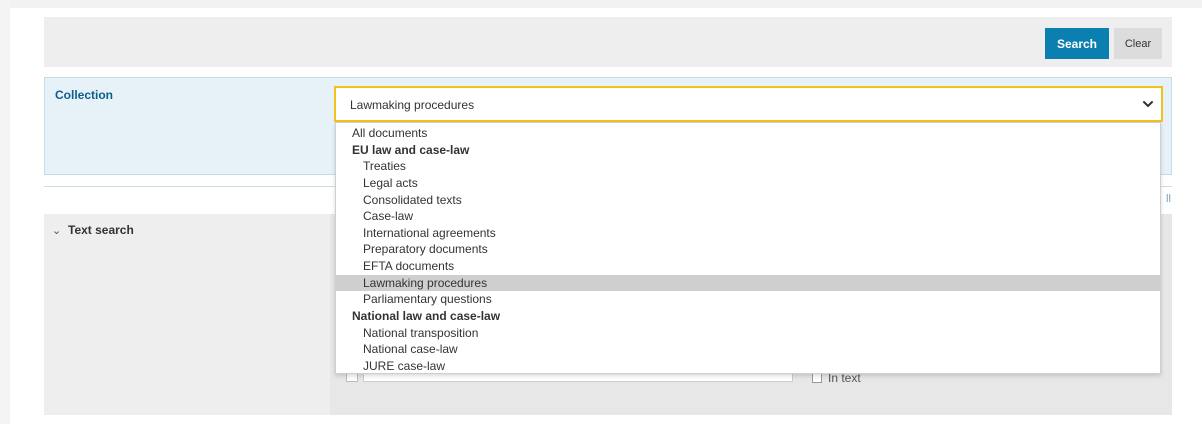 The height and width of the screenshot is (424, 1202). Describe the element at coordinates (748, 333) in the screenshot. I see `dropdown-option: National transposition` at that location.